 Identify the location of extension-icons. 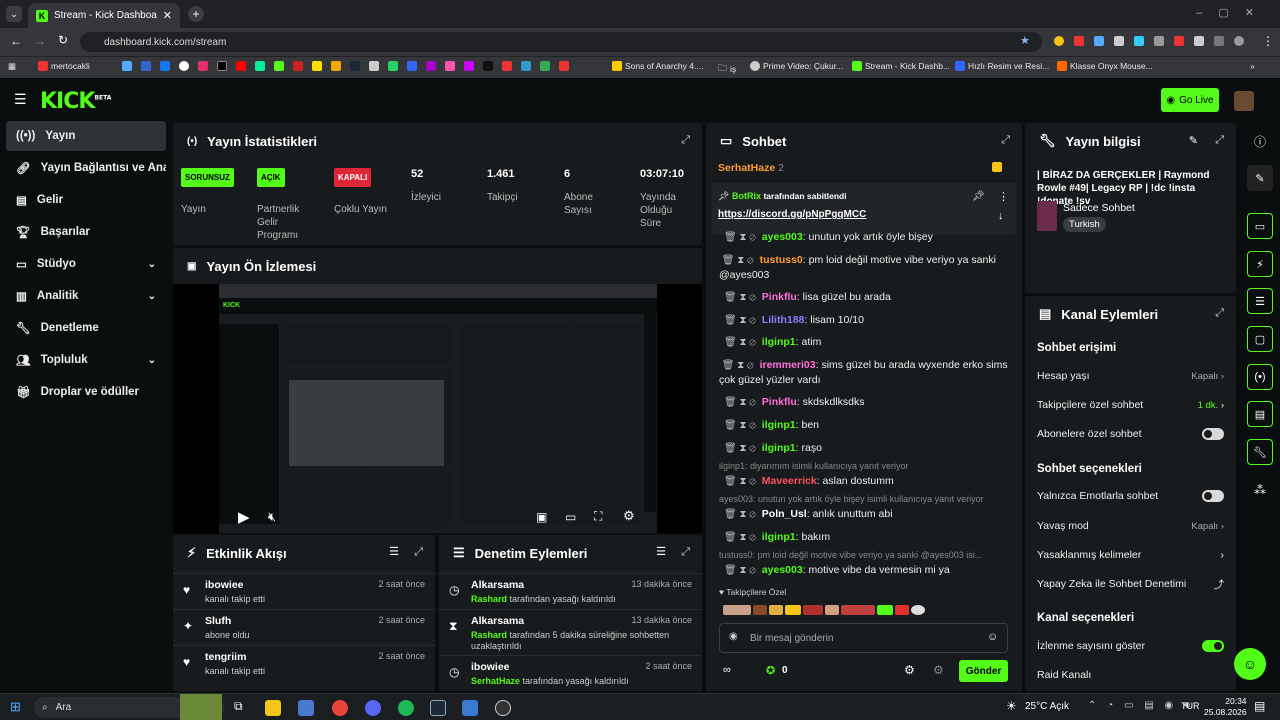
(1154, 42).